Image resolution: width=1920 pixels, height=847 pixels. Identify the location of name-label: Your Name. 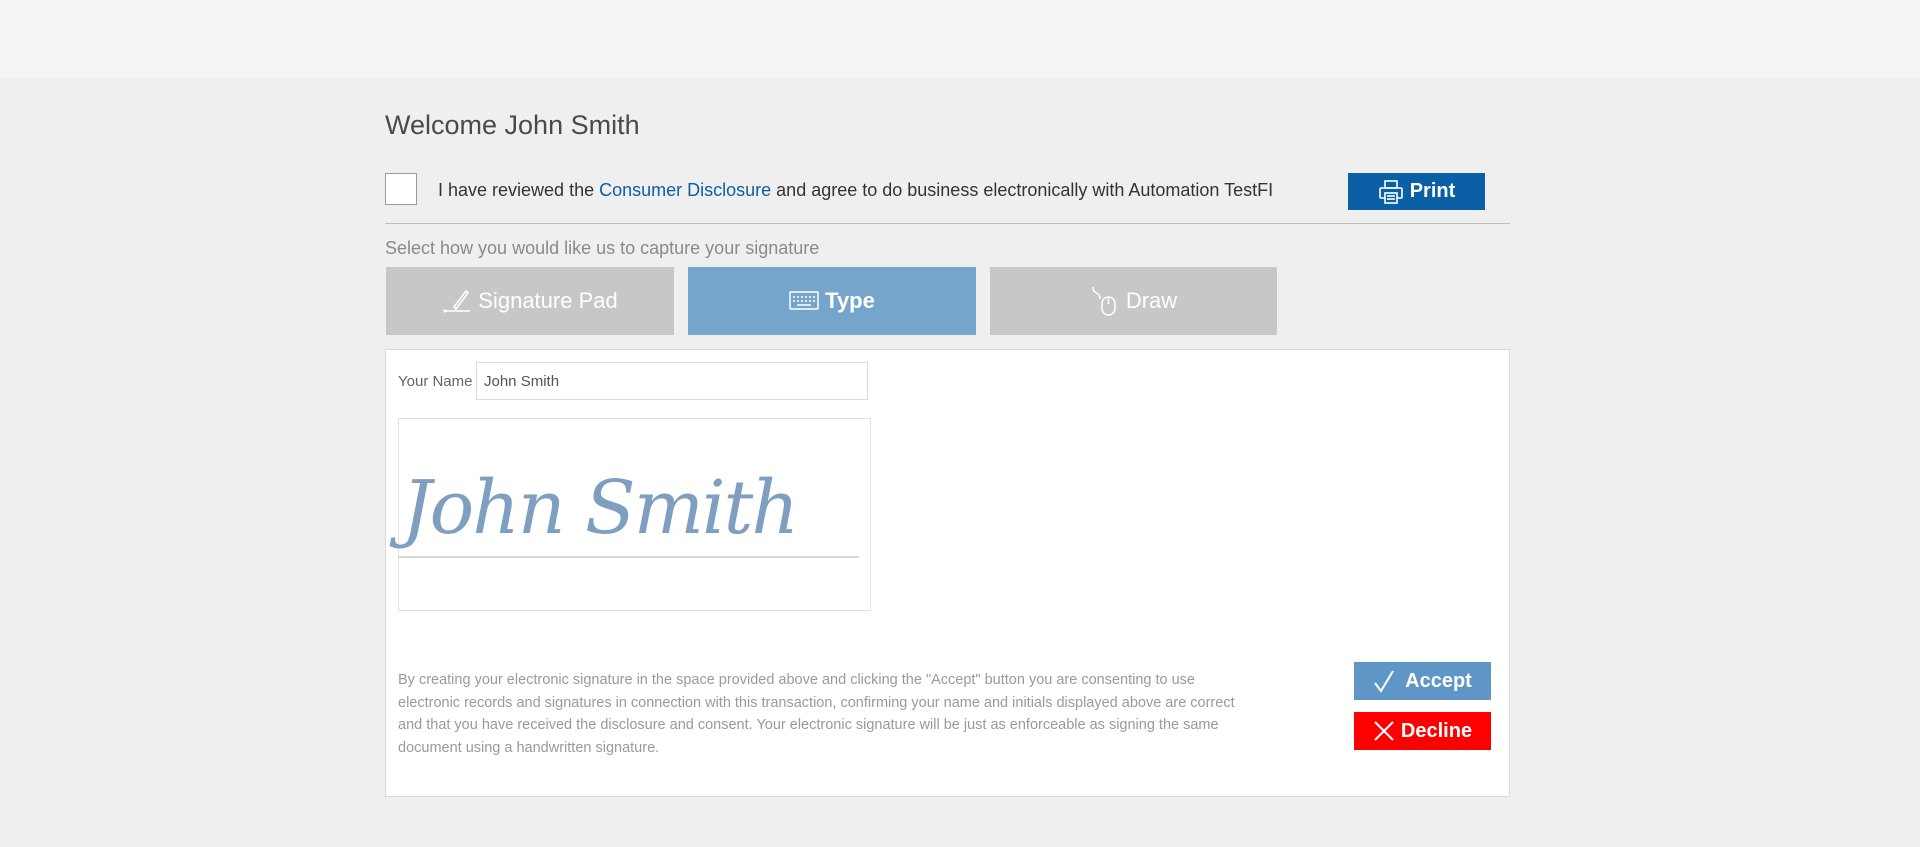
(435, 381).